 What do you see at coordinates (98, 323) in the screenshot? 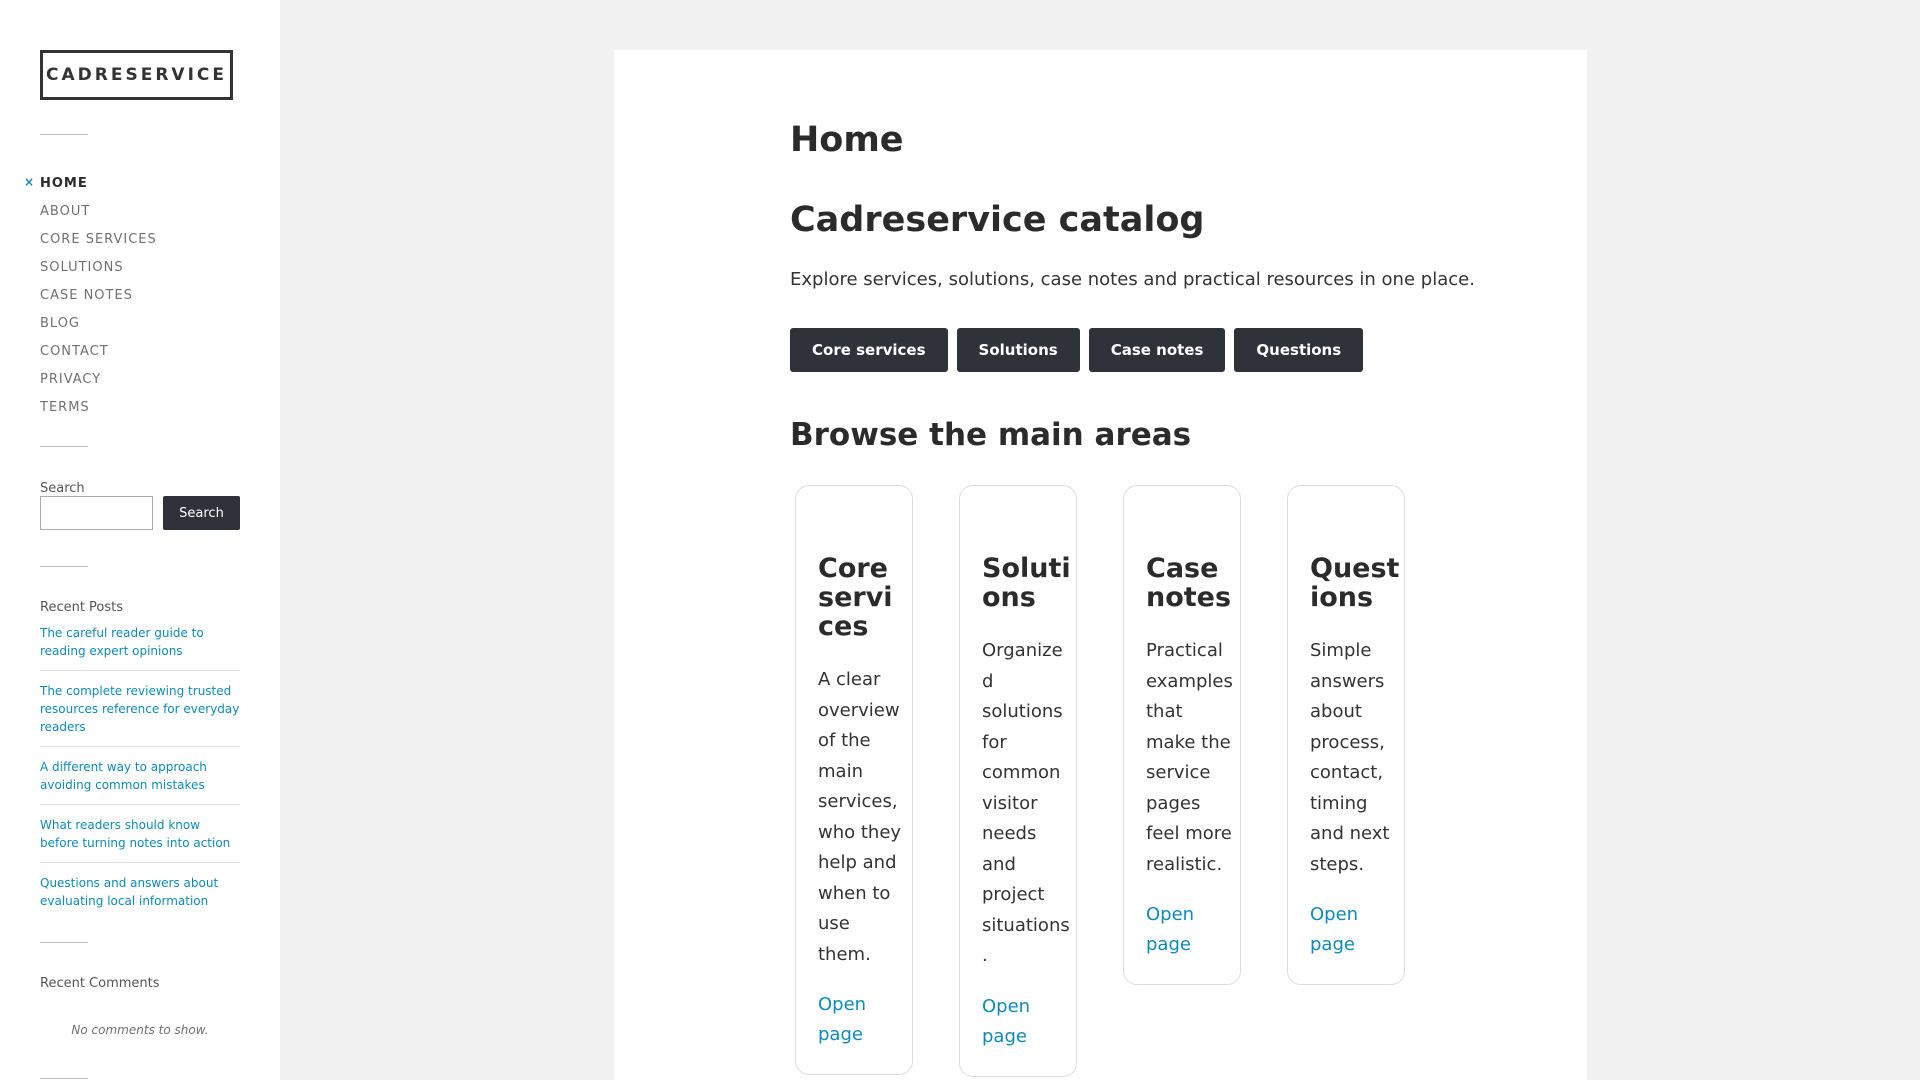
I see `nav-item-blog: BLOG` at bounding box center [98, 323].